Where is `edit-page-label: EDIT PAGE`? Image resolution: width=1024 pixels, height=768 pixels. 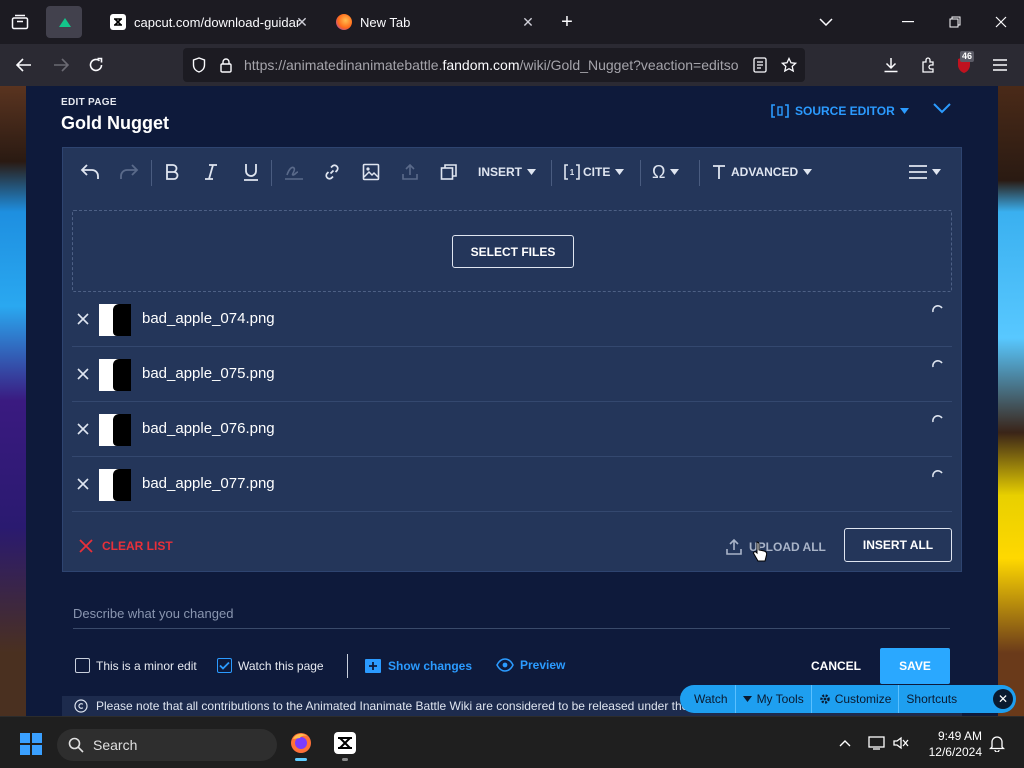 edit-page-label: EDIT PAGE is located at coordinates (89, 102).